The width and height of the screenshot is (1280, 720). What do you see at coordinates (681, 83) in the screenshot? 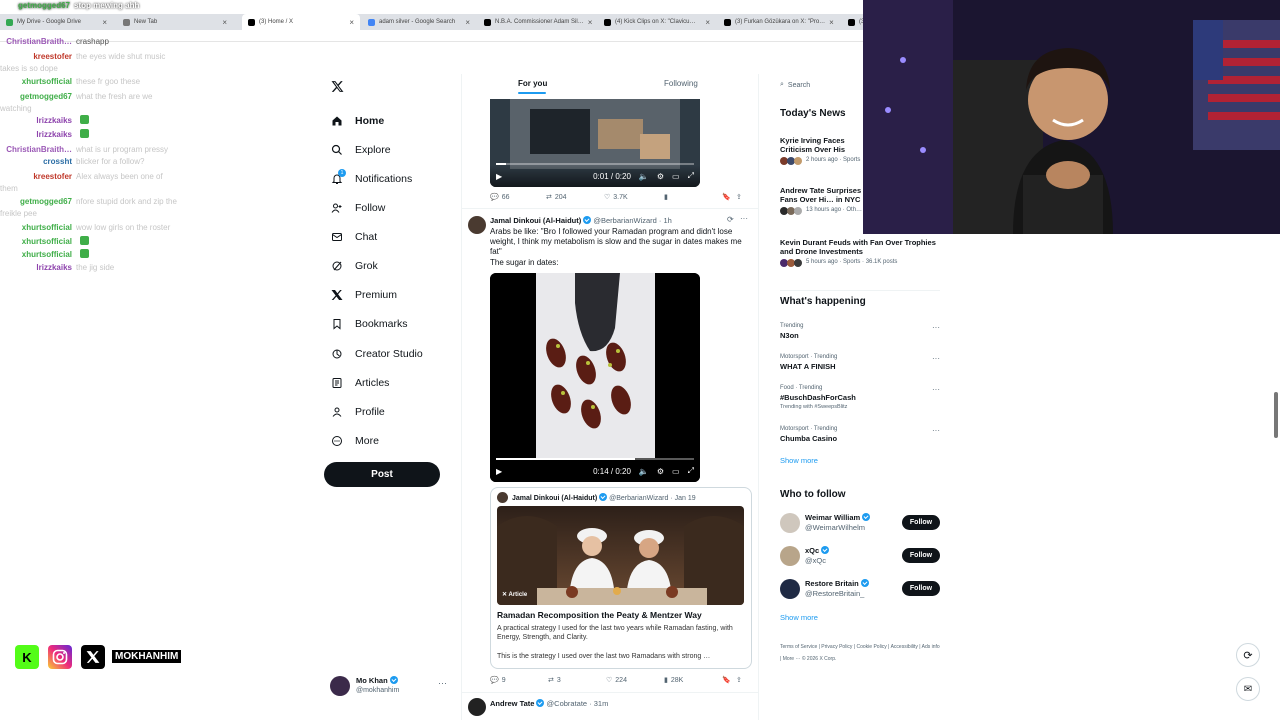
I see `tab-following: Following` at bounding box center [681, 83].